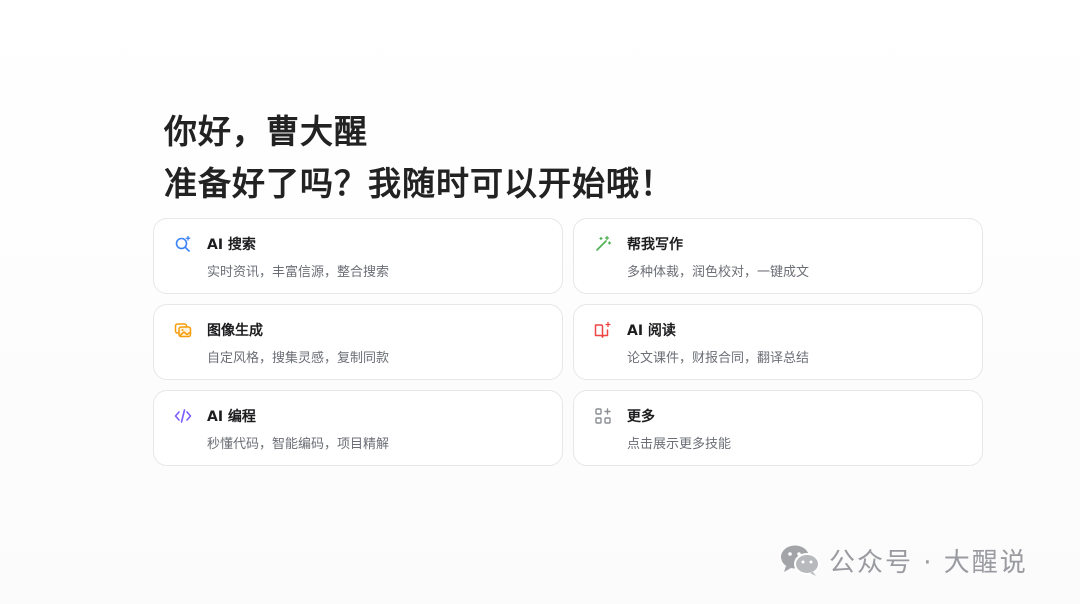  What do you see at coordinates (778, 428) in the screenshot?
I see `card-more: 更多 点击展示更多技能` at bounding box center [778, 428].